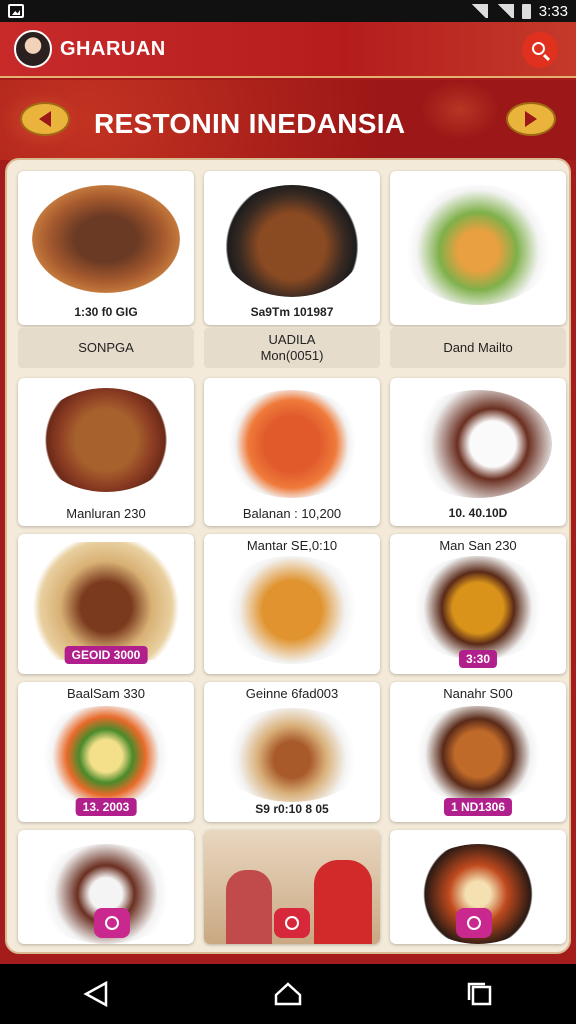 The width and height of the screenshot is (576, 1024). I want to click on app-name: GHARUAN, so click(113, 48).